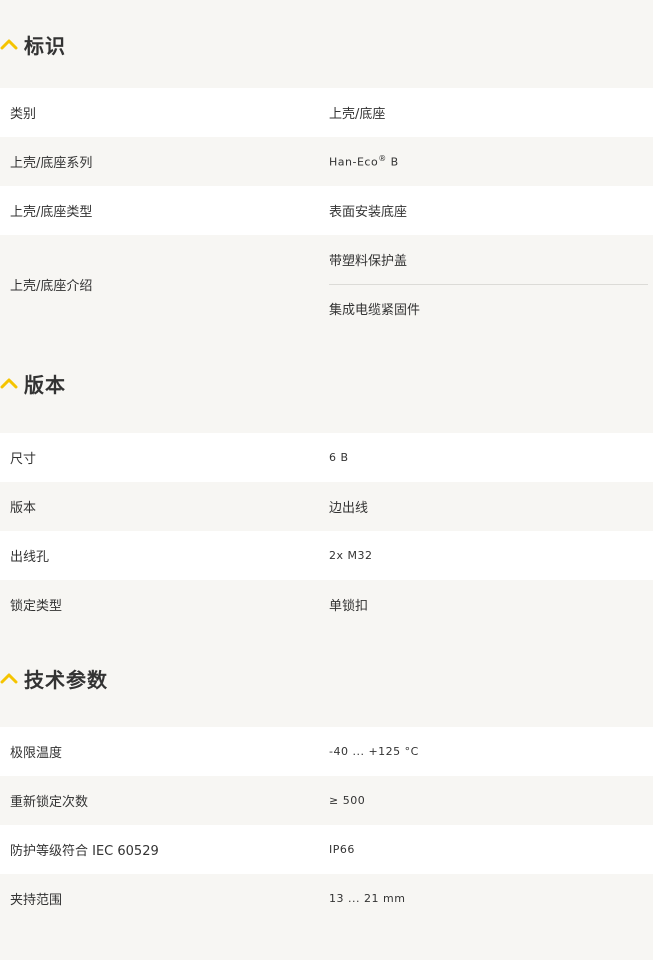  Describe the element at coordinates (374, 751) in the screenshot. I see `spec-value: -40 ... +125 °C` at that location.